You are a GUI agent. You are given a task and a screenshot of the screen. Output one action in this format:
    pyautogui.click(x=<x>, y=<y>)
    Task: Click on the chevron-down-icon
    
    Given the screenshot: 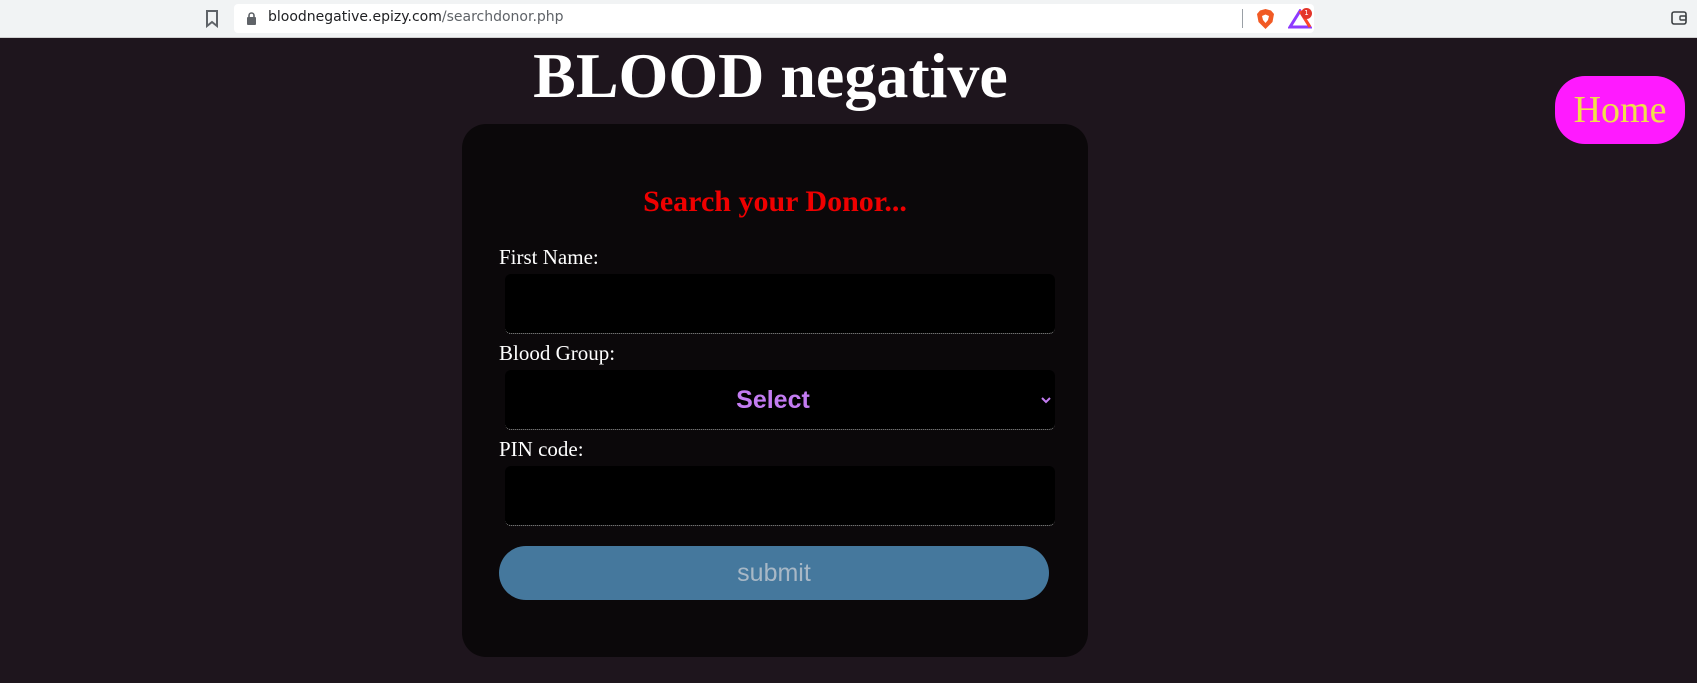 What is the action you would take?
    pyautogui.click(x=1046, y=400)
    